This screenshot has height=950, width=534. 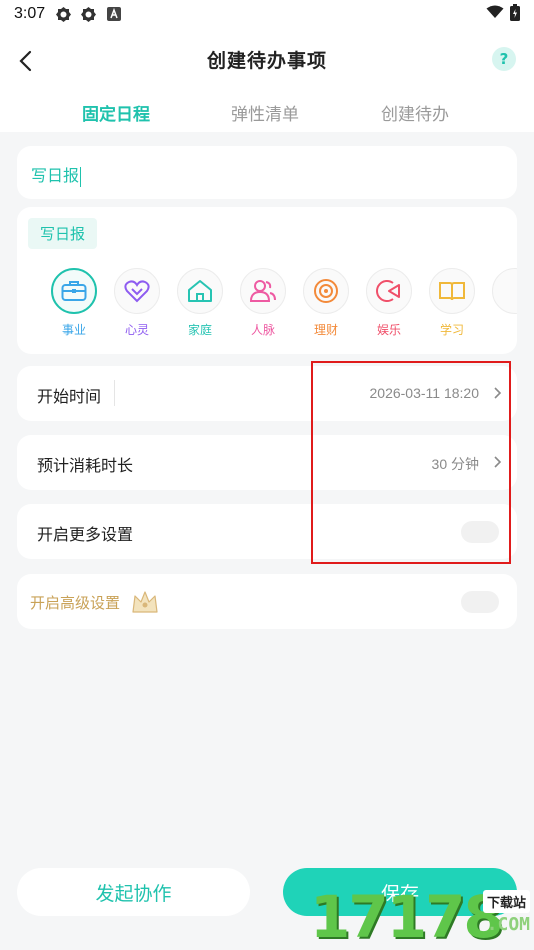 I want to click on category-finance: 理财, so click(x=326, y=303).